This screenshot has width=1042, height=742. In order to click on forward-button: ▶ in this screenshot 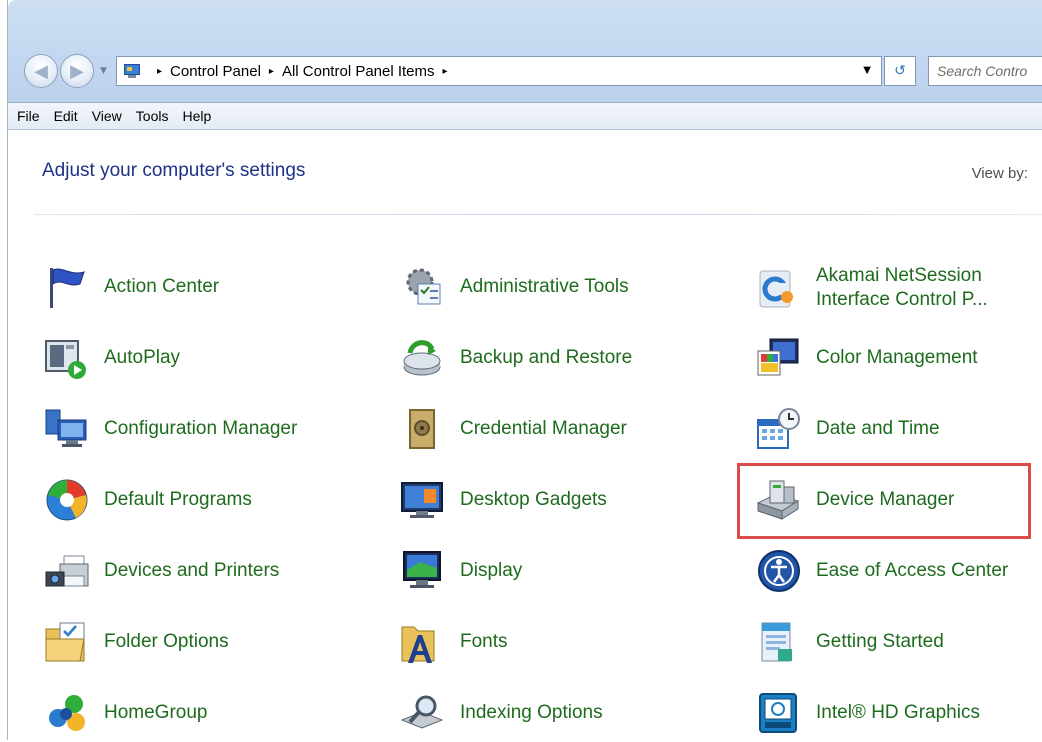, I will do `click(77, 71)`.